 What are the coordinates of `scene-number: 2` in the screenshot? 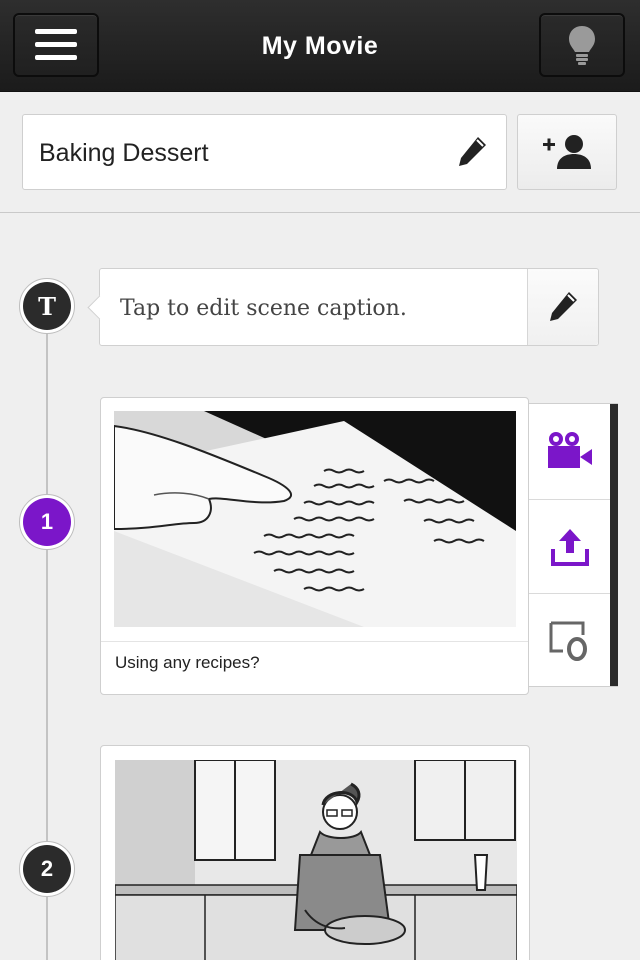 It's located at (47, 869).